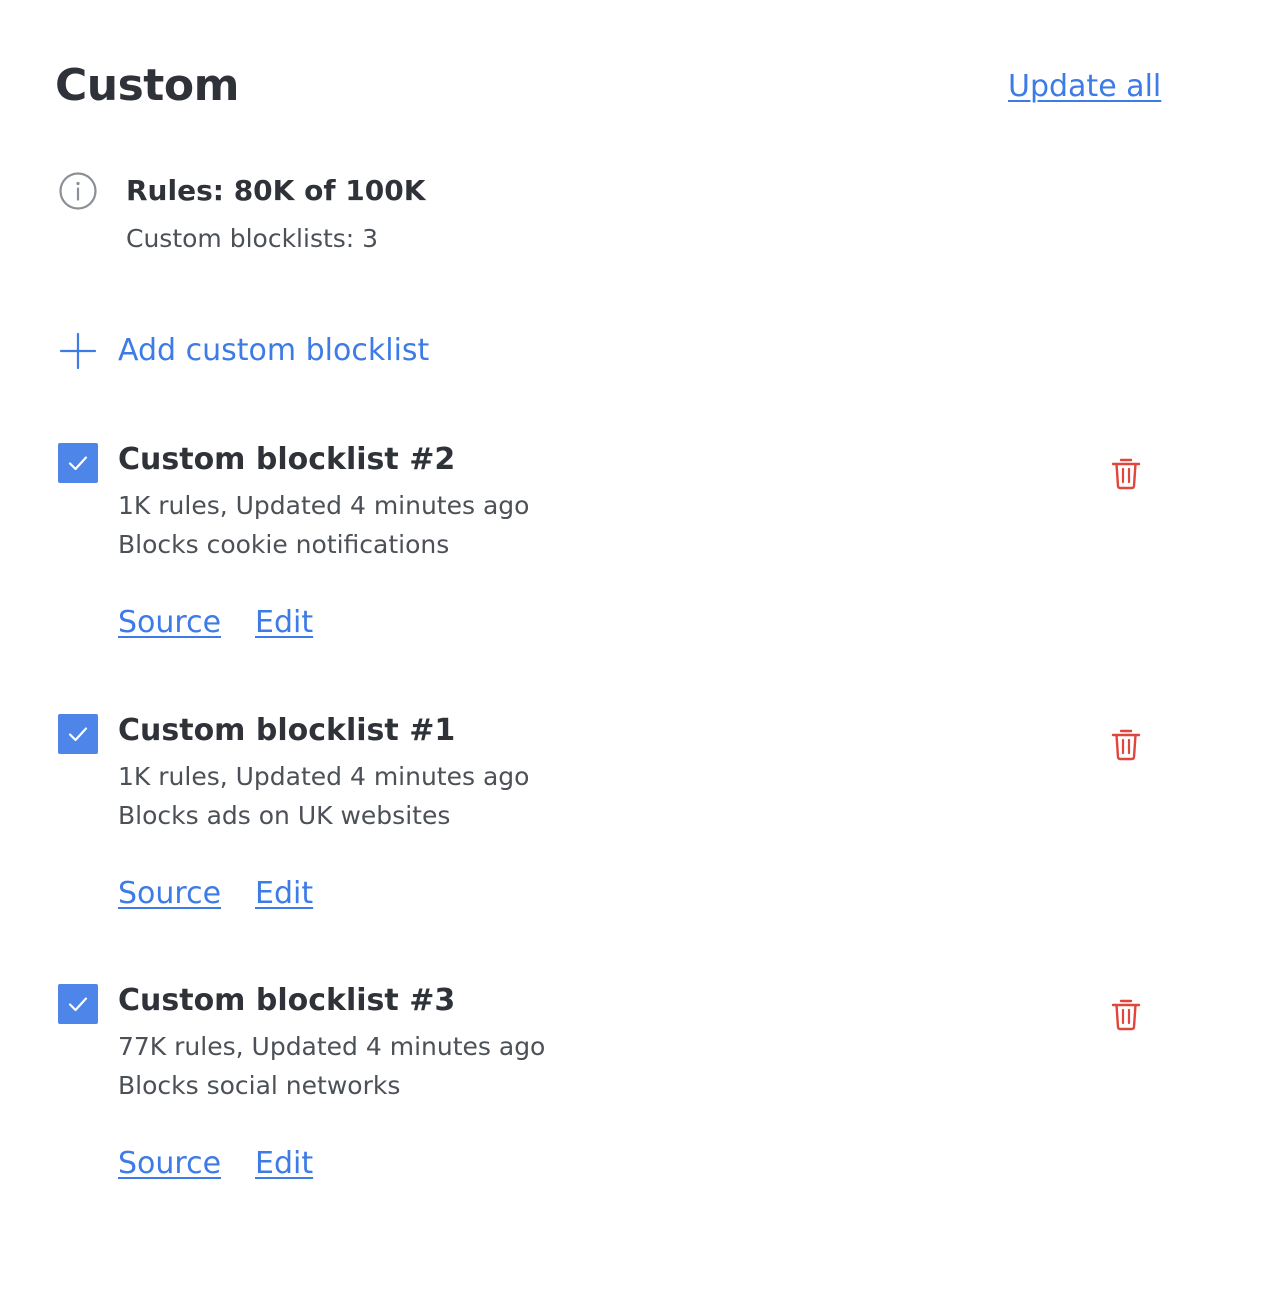 The height and width of the screenshot is (1308, 1280). What do you see at coordinates (259, 1085) in the screenshot?
I see `blocklist-description: Blocks social networks` at bounding box center [259, 1085].